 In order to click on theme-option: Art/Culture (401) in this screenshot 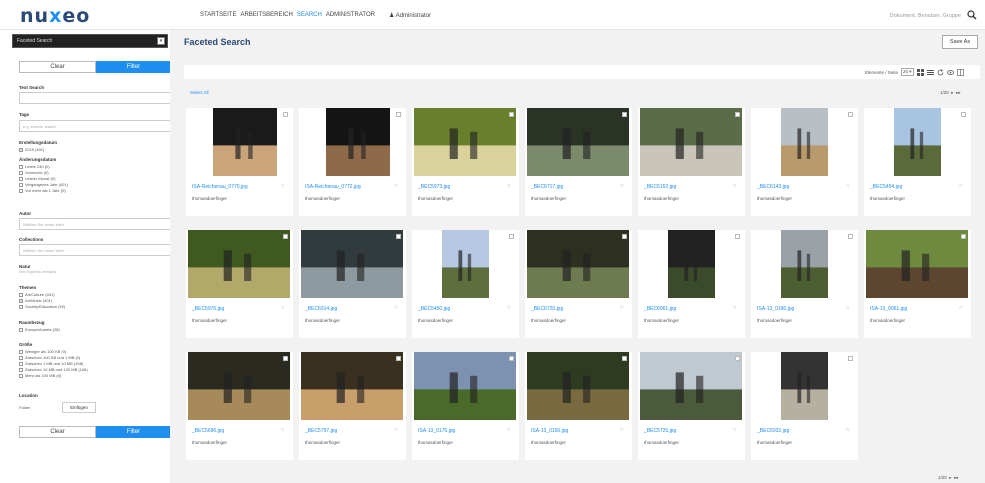, I will do `click(37, 294)`.